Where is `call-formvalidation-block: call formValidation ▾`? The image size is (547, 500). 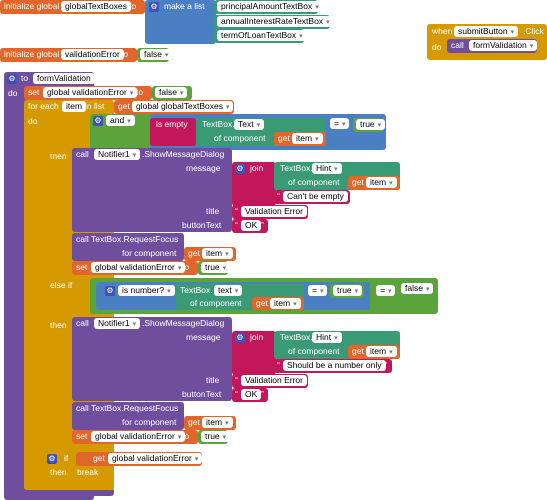 call-formvalidation-block: call formValidation ▾ is located at coordinates (492, 46).